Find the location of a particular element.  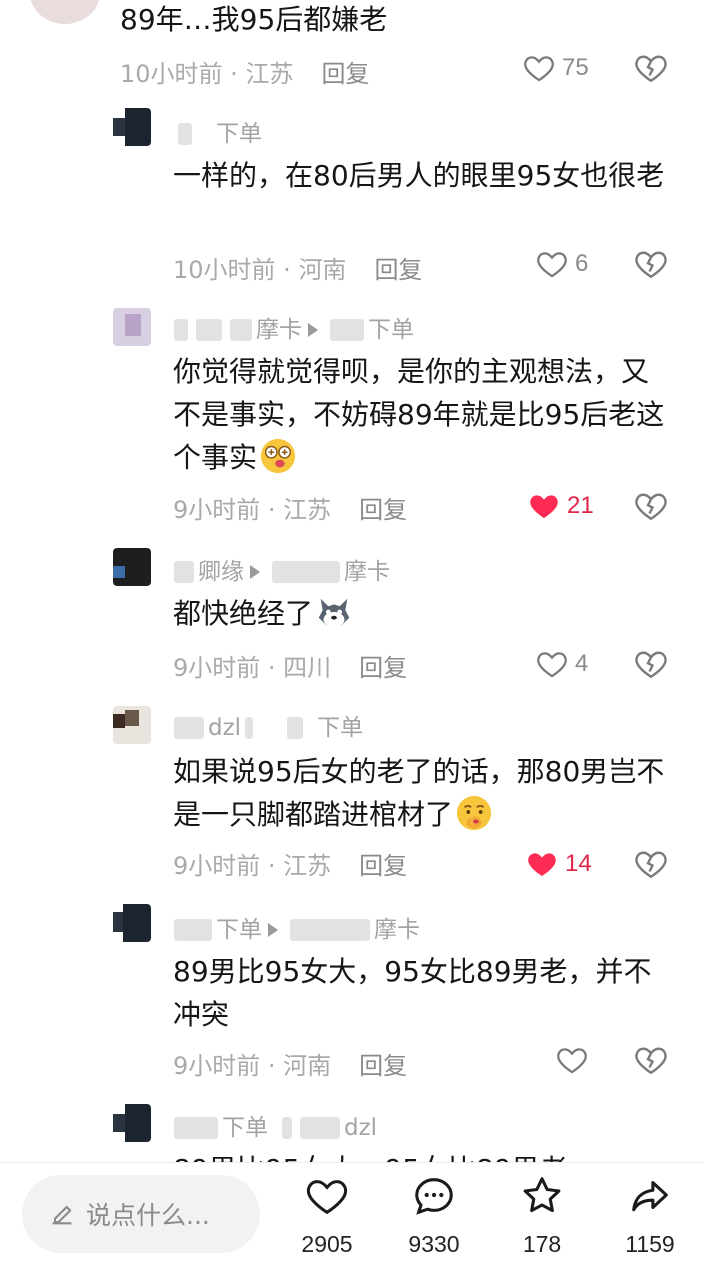

like-button: 6 is located at coordinates (561, 264).